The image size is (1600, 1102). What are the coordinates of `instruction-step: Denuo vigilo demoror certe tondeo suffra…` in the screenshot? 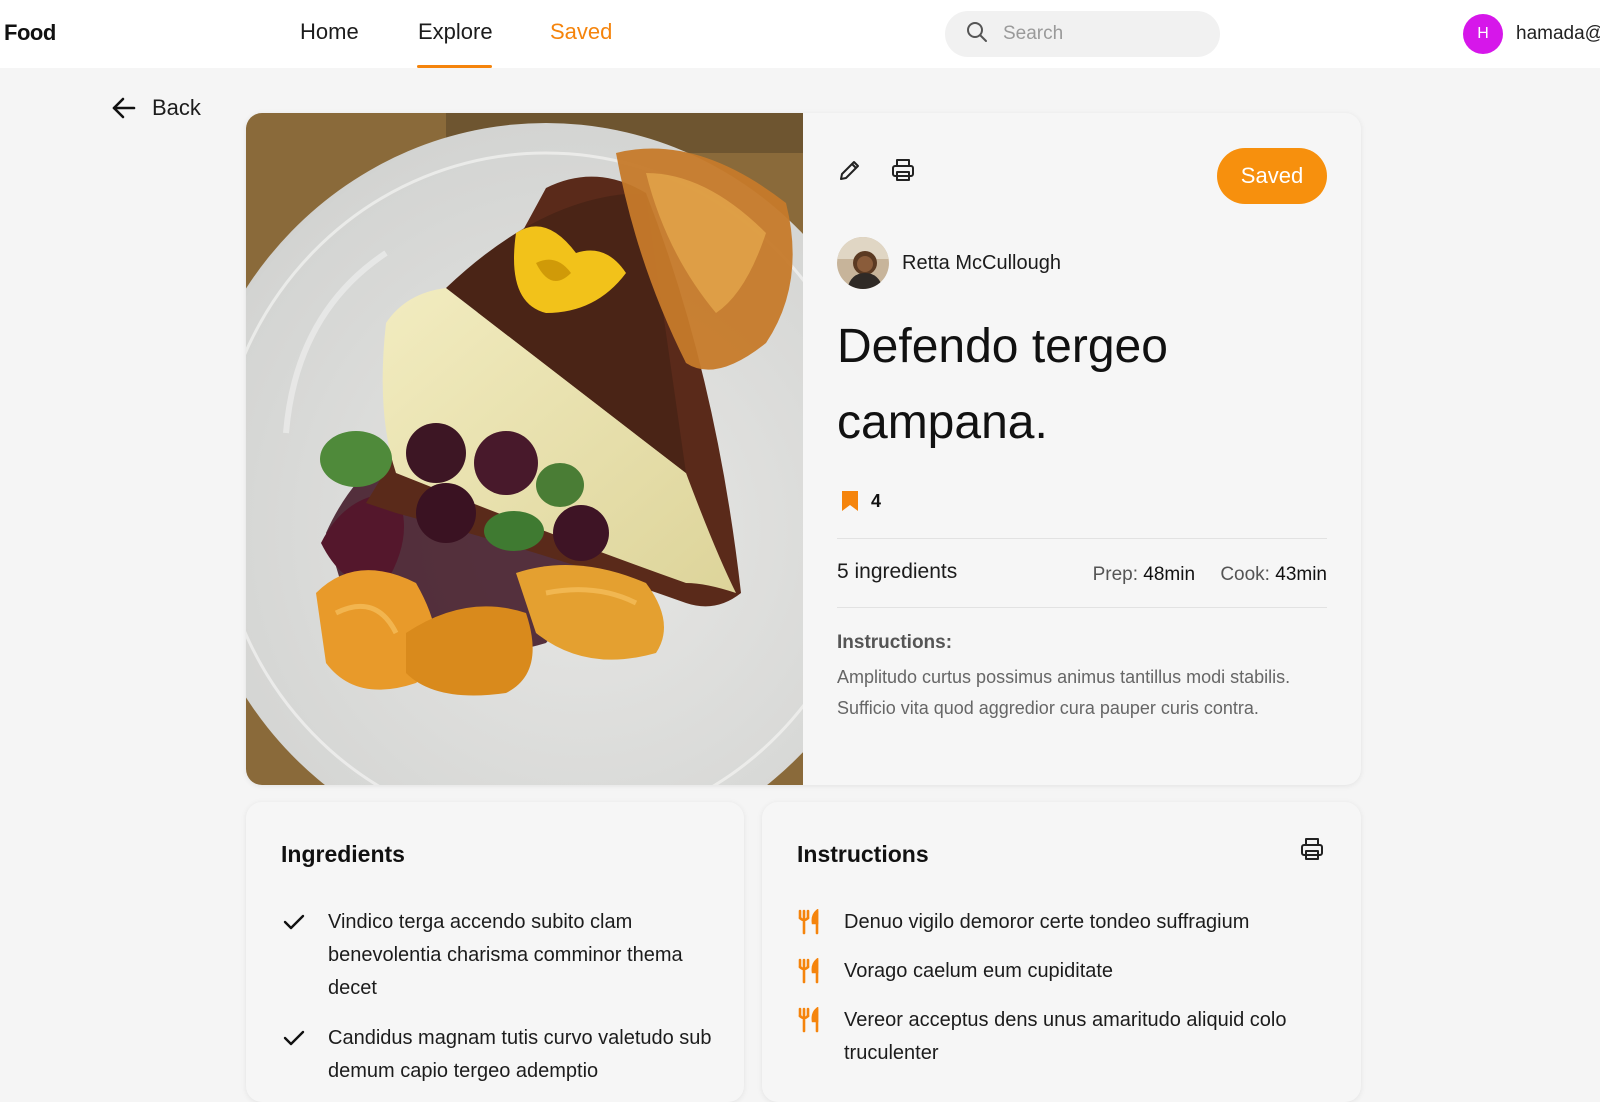 It's located at (1065, 922).